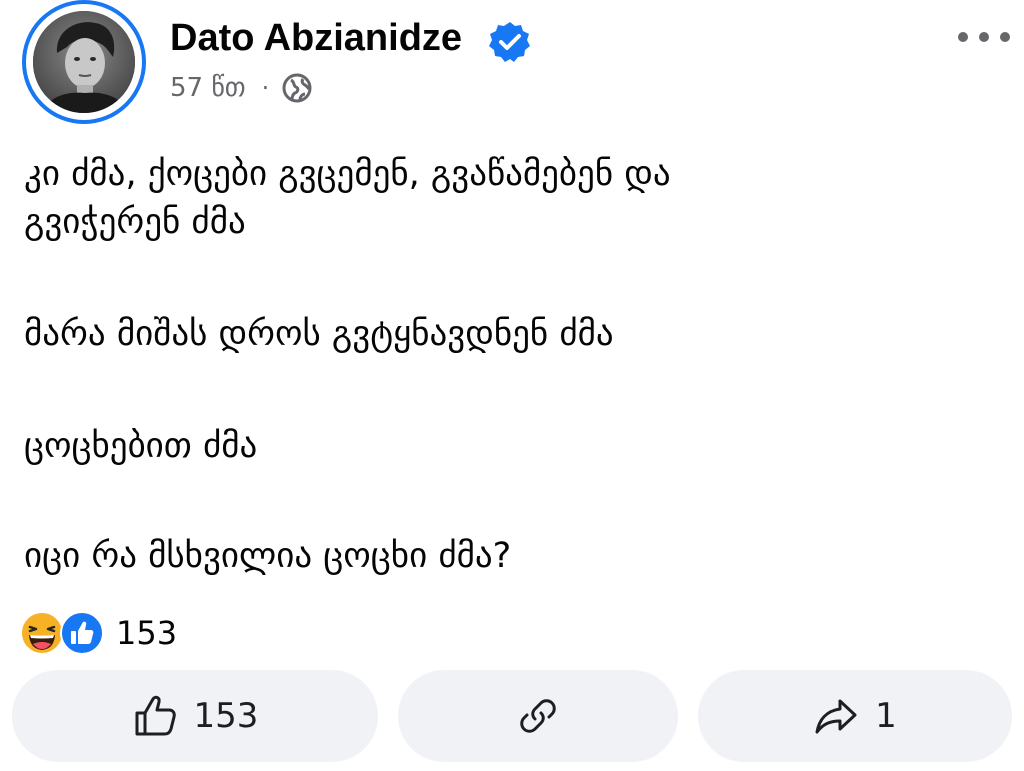  What do you see at coordinates (886, 716) in the screenshot?
I see `share-count: 1` at bounding box center [886, 716].